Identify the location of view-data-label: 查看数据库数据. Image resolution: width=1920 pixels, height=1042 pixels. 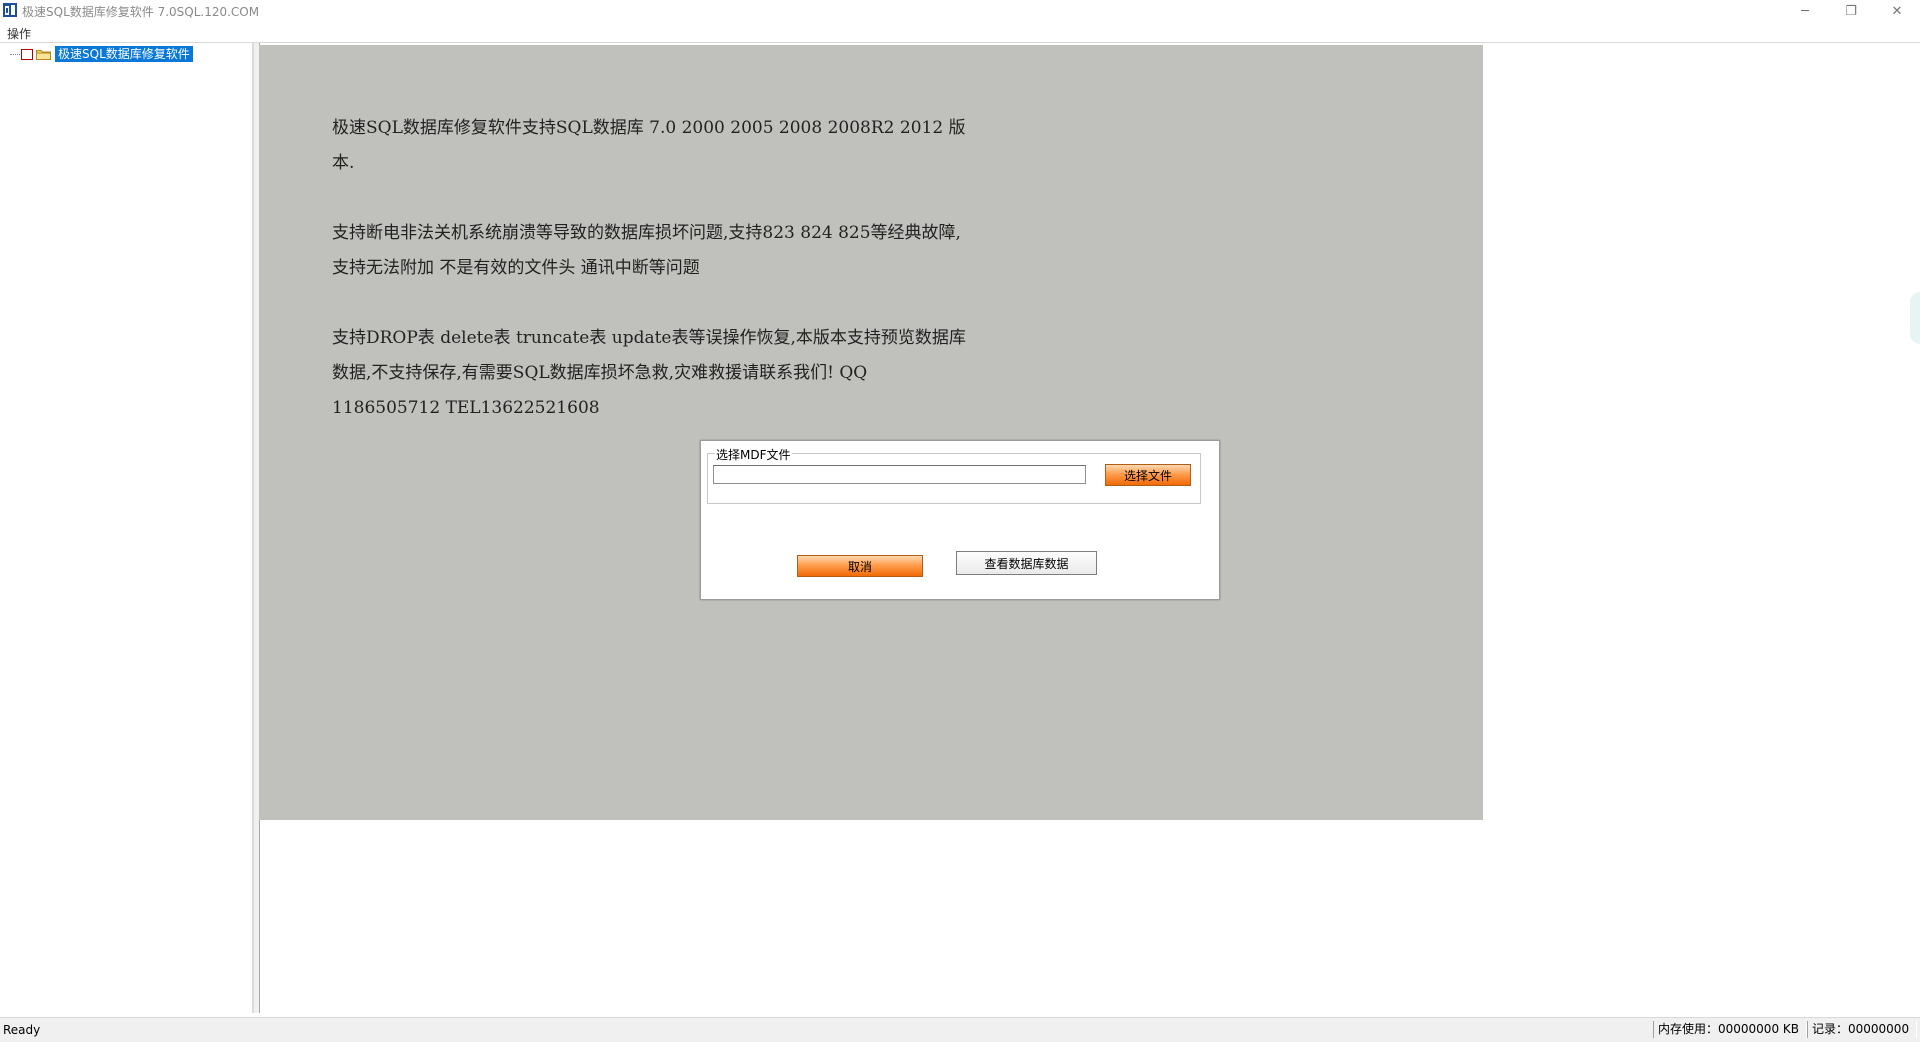
(1026, 563).